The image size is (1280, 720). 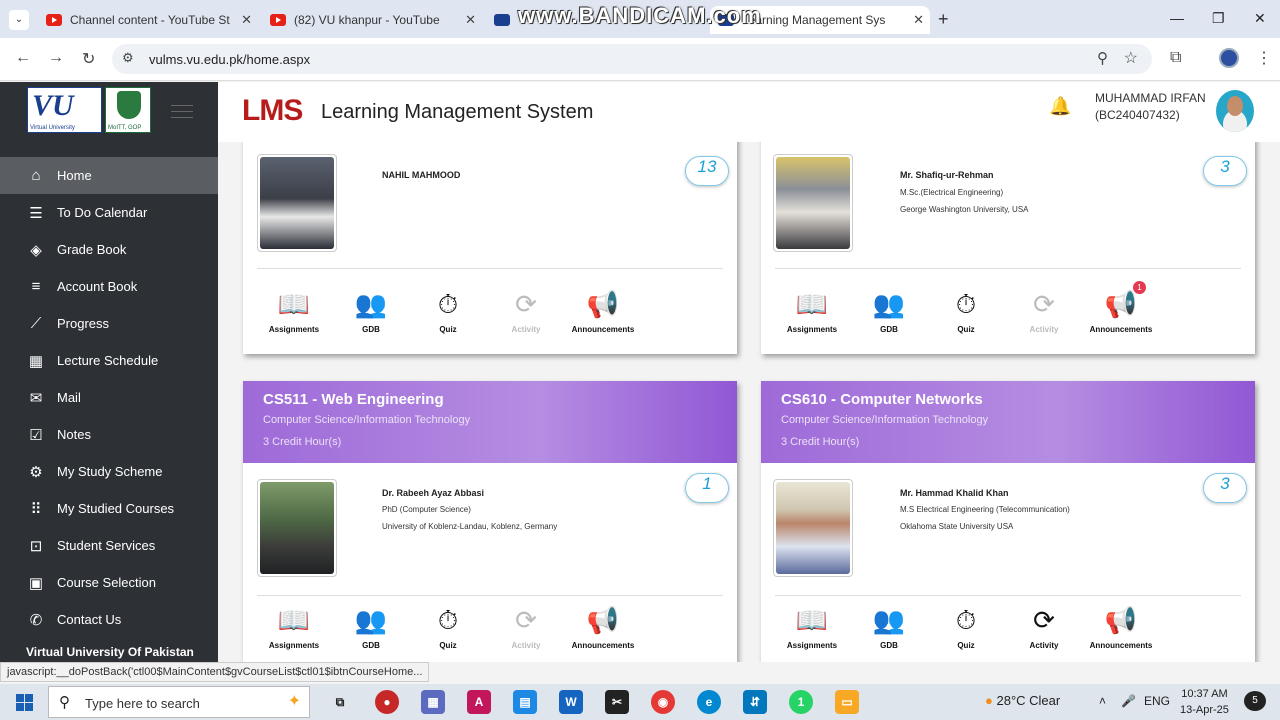 I want to click on sidebar-item-grade-book: ◈ Grade Book, so click(x=109, y=249).